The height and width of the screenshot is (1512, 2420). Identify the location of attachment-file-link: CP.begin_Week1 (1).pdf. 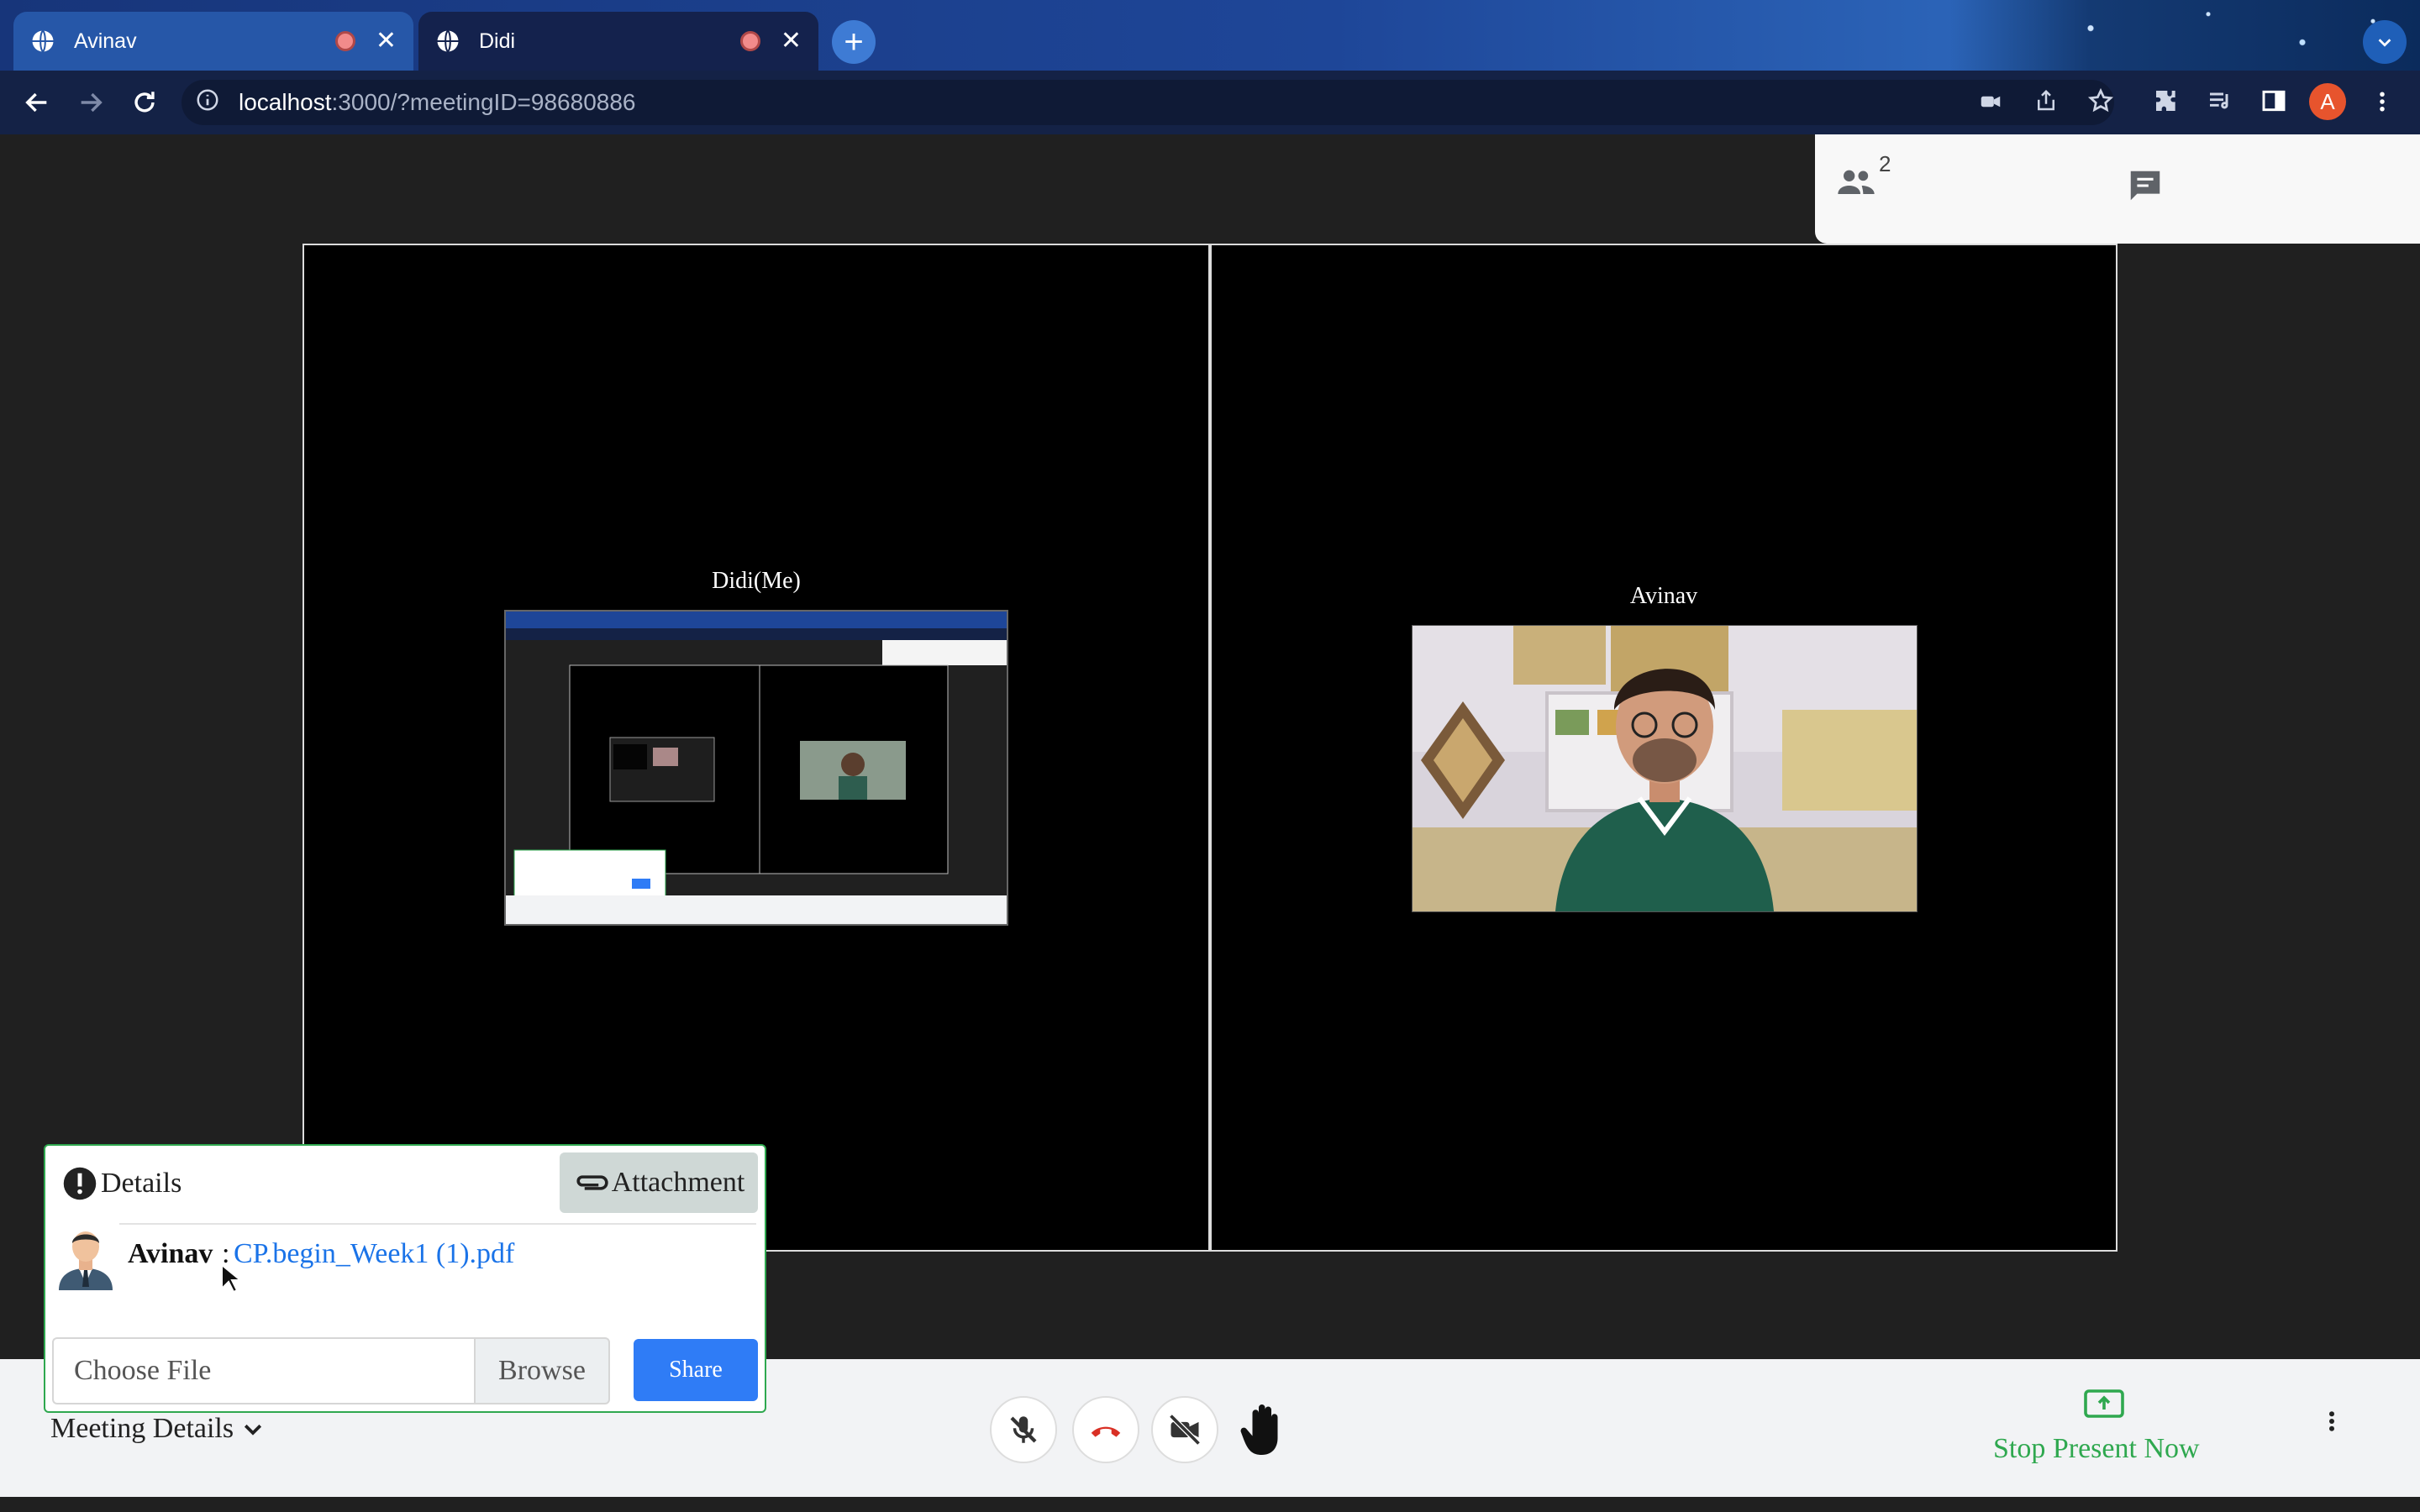
(374, 1254).